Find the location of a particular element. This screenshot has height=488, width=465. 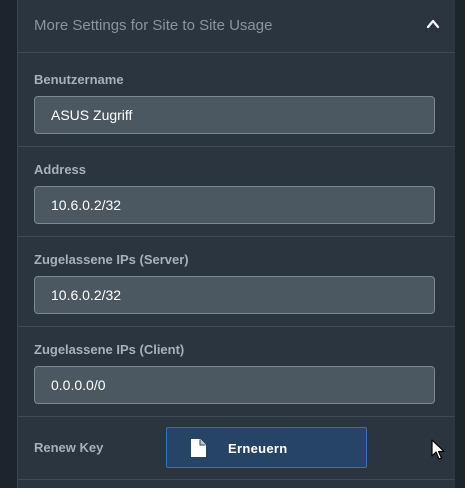

renew-button-label: Erneuern is located at coordinates (258, 448).